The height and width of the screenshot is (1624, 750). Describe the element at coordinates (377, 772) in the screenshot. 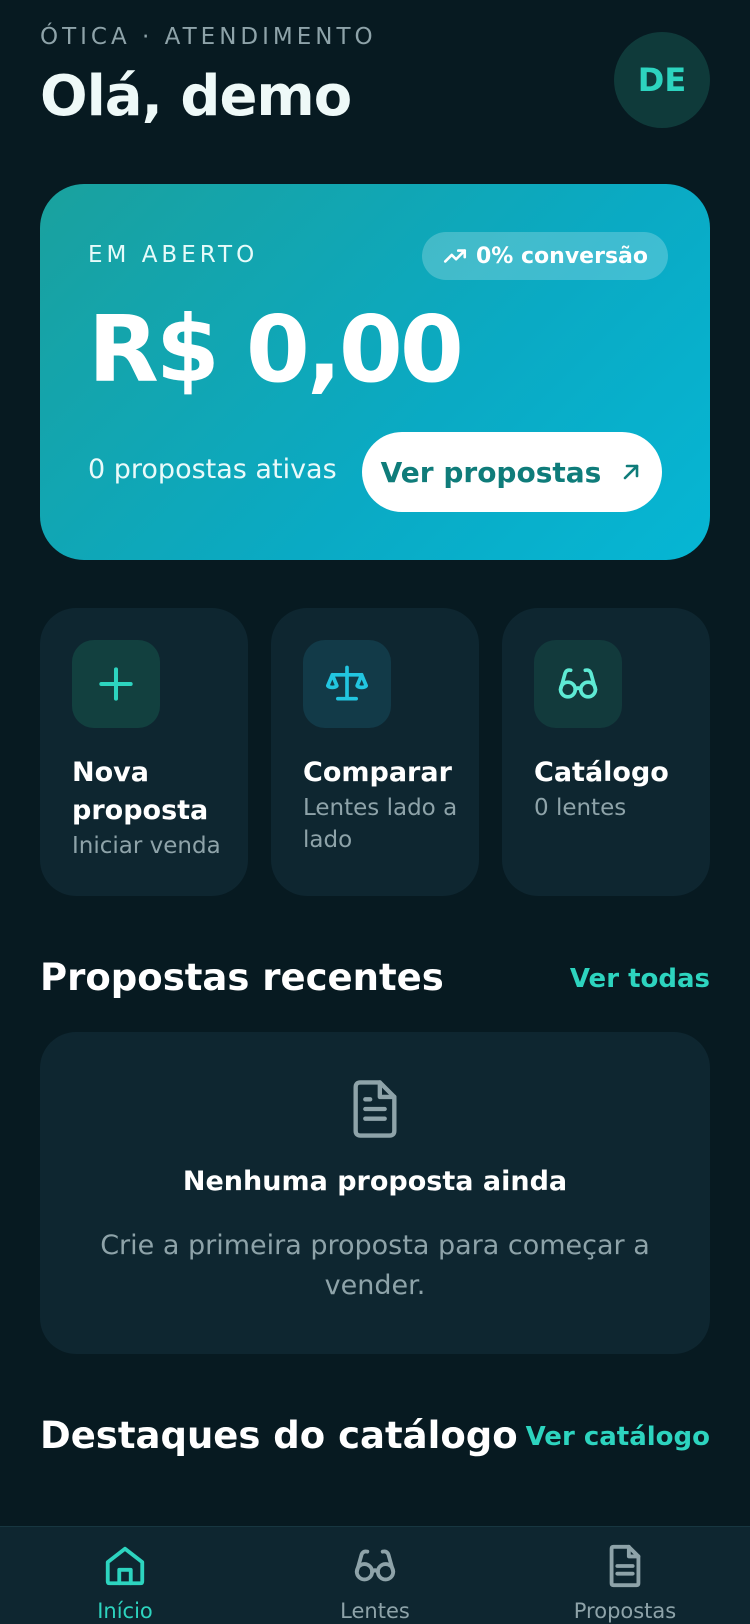

I see `compare-title: Comparar` at that location.